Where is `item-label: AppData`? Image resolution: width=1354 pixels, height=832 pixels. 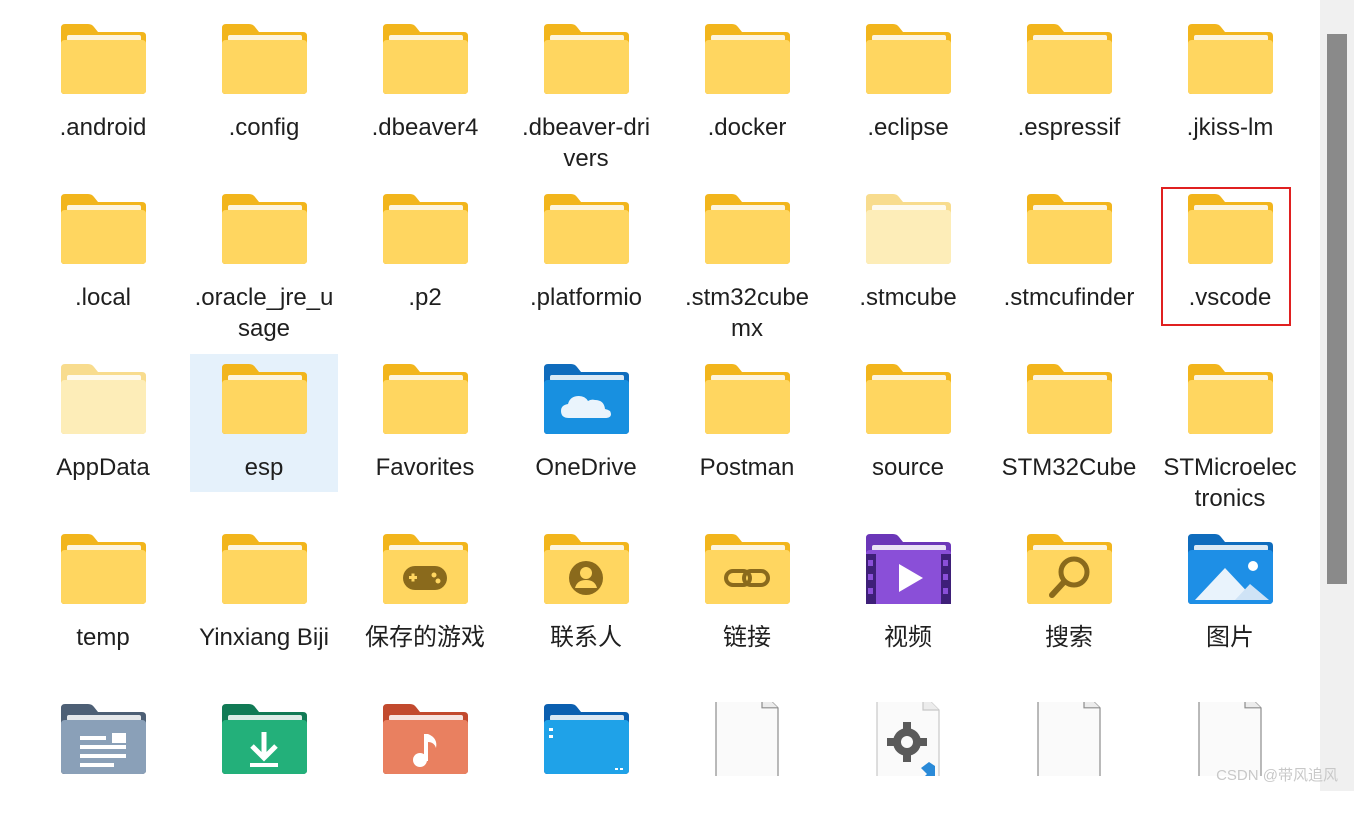
item-label: AppData is located at coordinates (103, 467).